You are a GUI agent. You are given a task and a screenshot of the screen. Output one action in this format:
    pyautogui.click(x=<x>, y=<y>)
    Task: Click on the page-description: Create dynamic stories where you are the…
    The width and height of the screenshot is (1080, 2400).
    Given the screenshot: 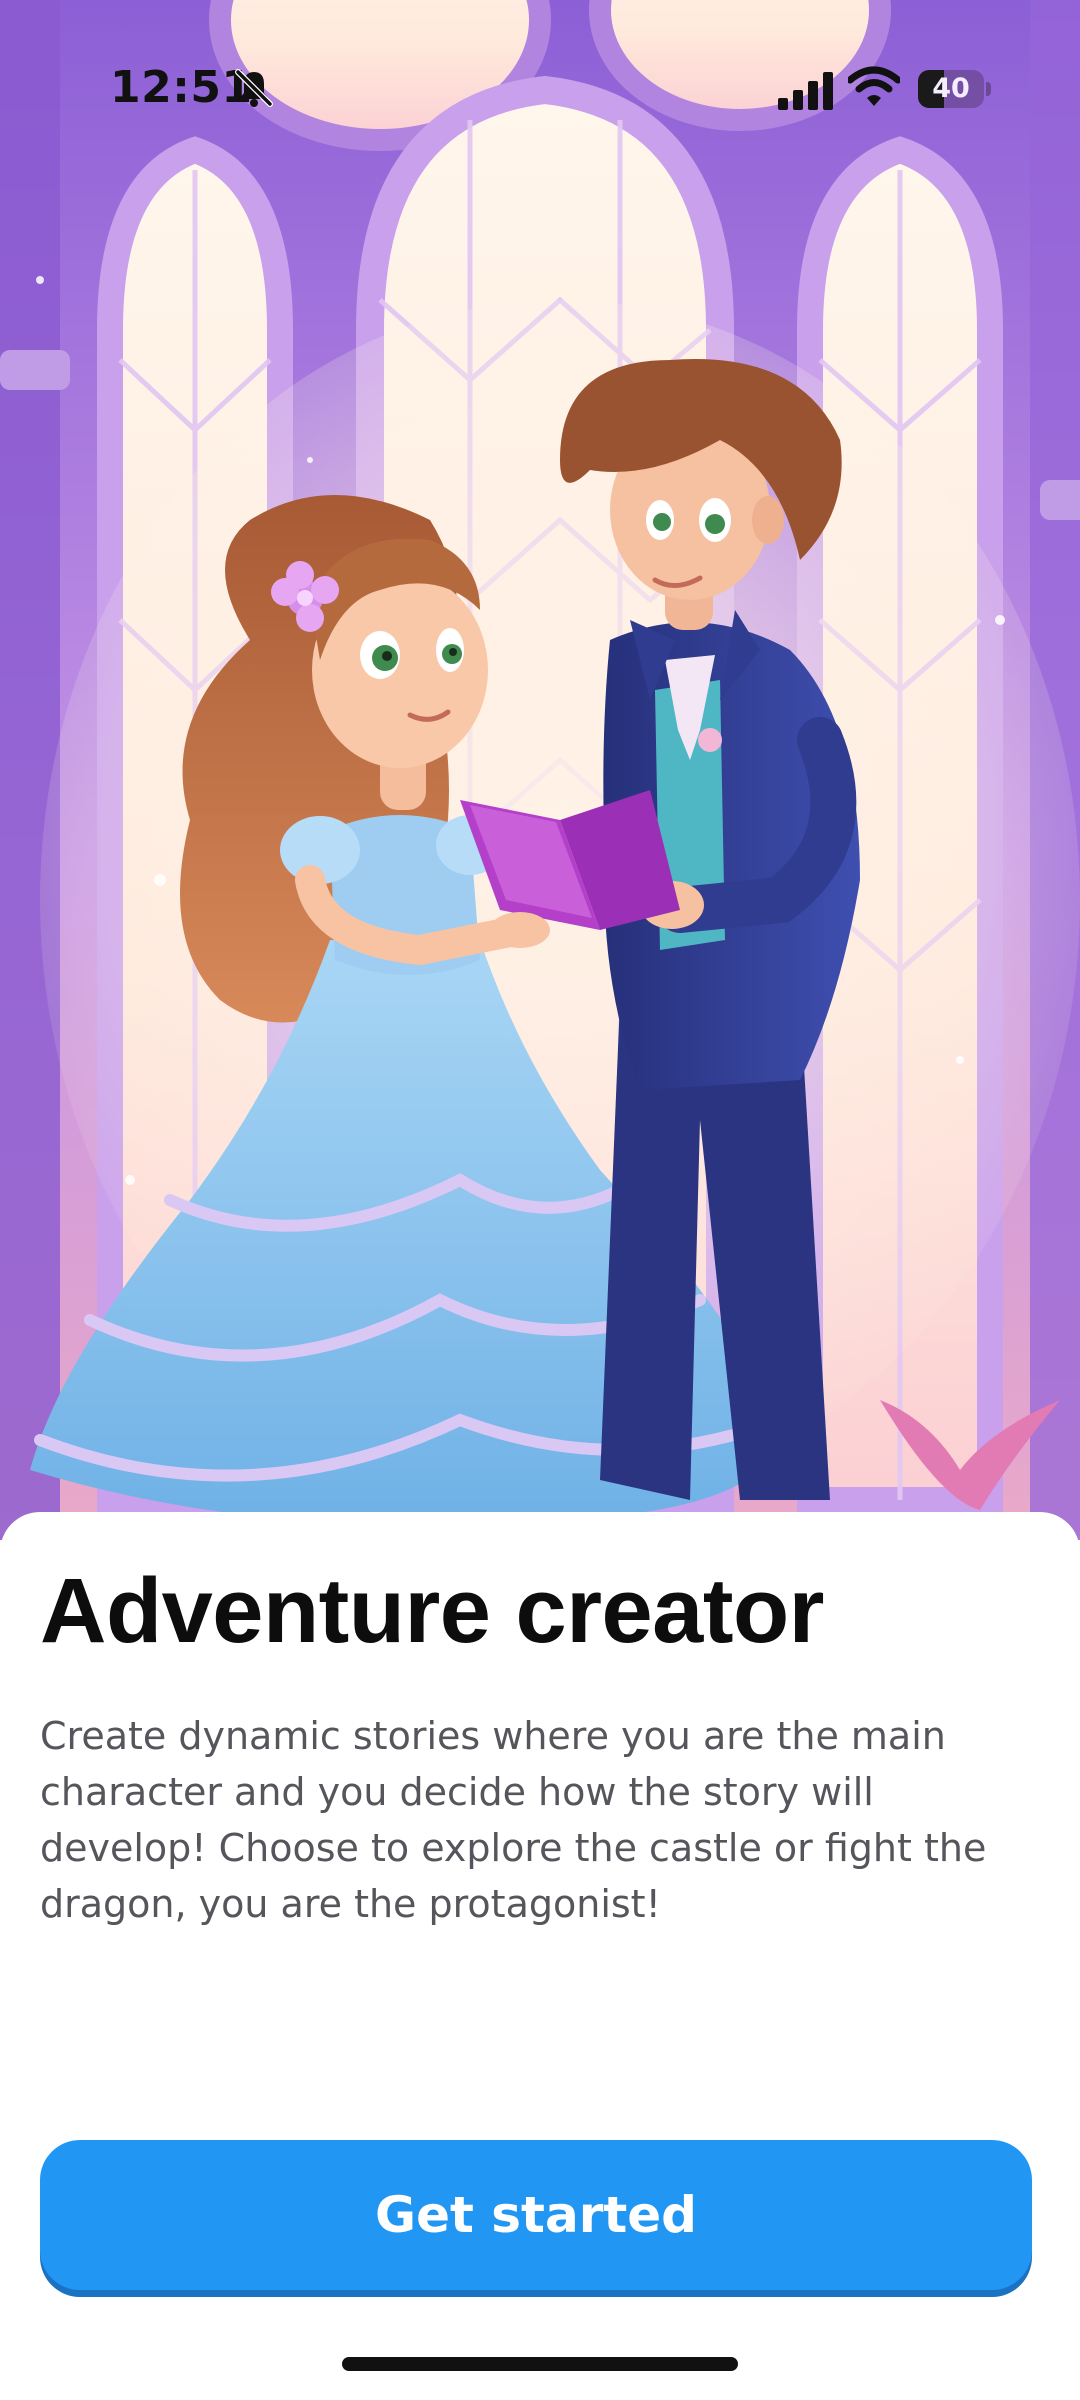 What is the action you would take?
    pyautogui.click(x=513, y=1820)
    